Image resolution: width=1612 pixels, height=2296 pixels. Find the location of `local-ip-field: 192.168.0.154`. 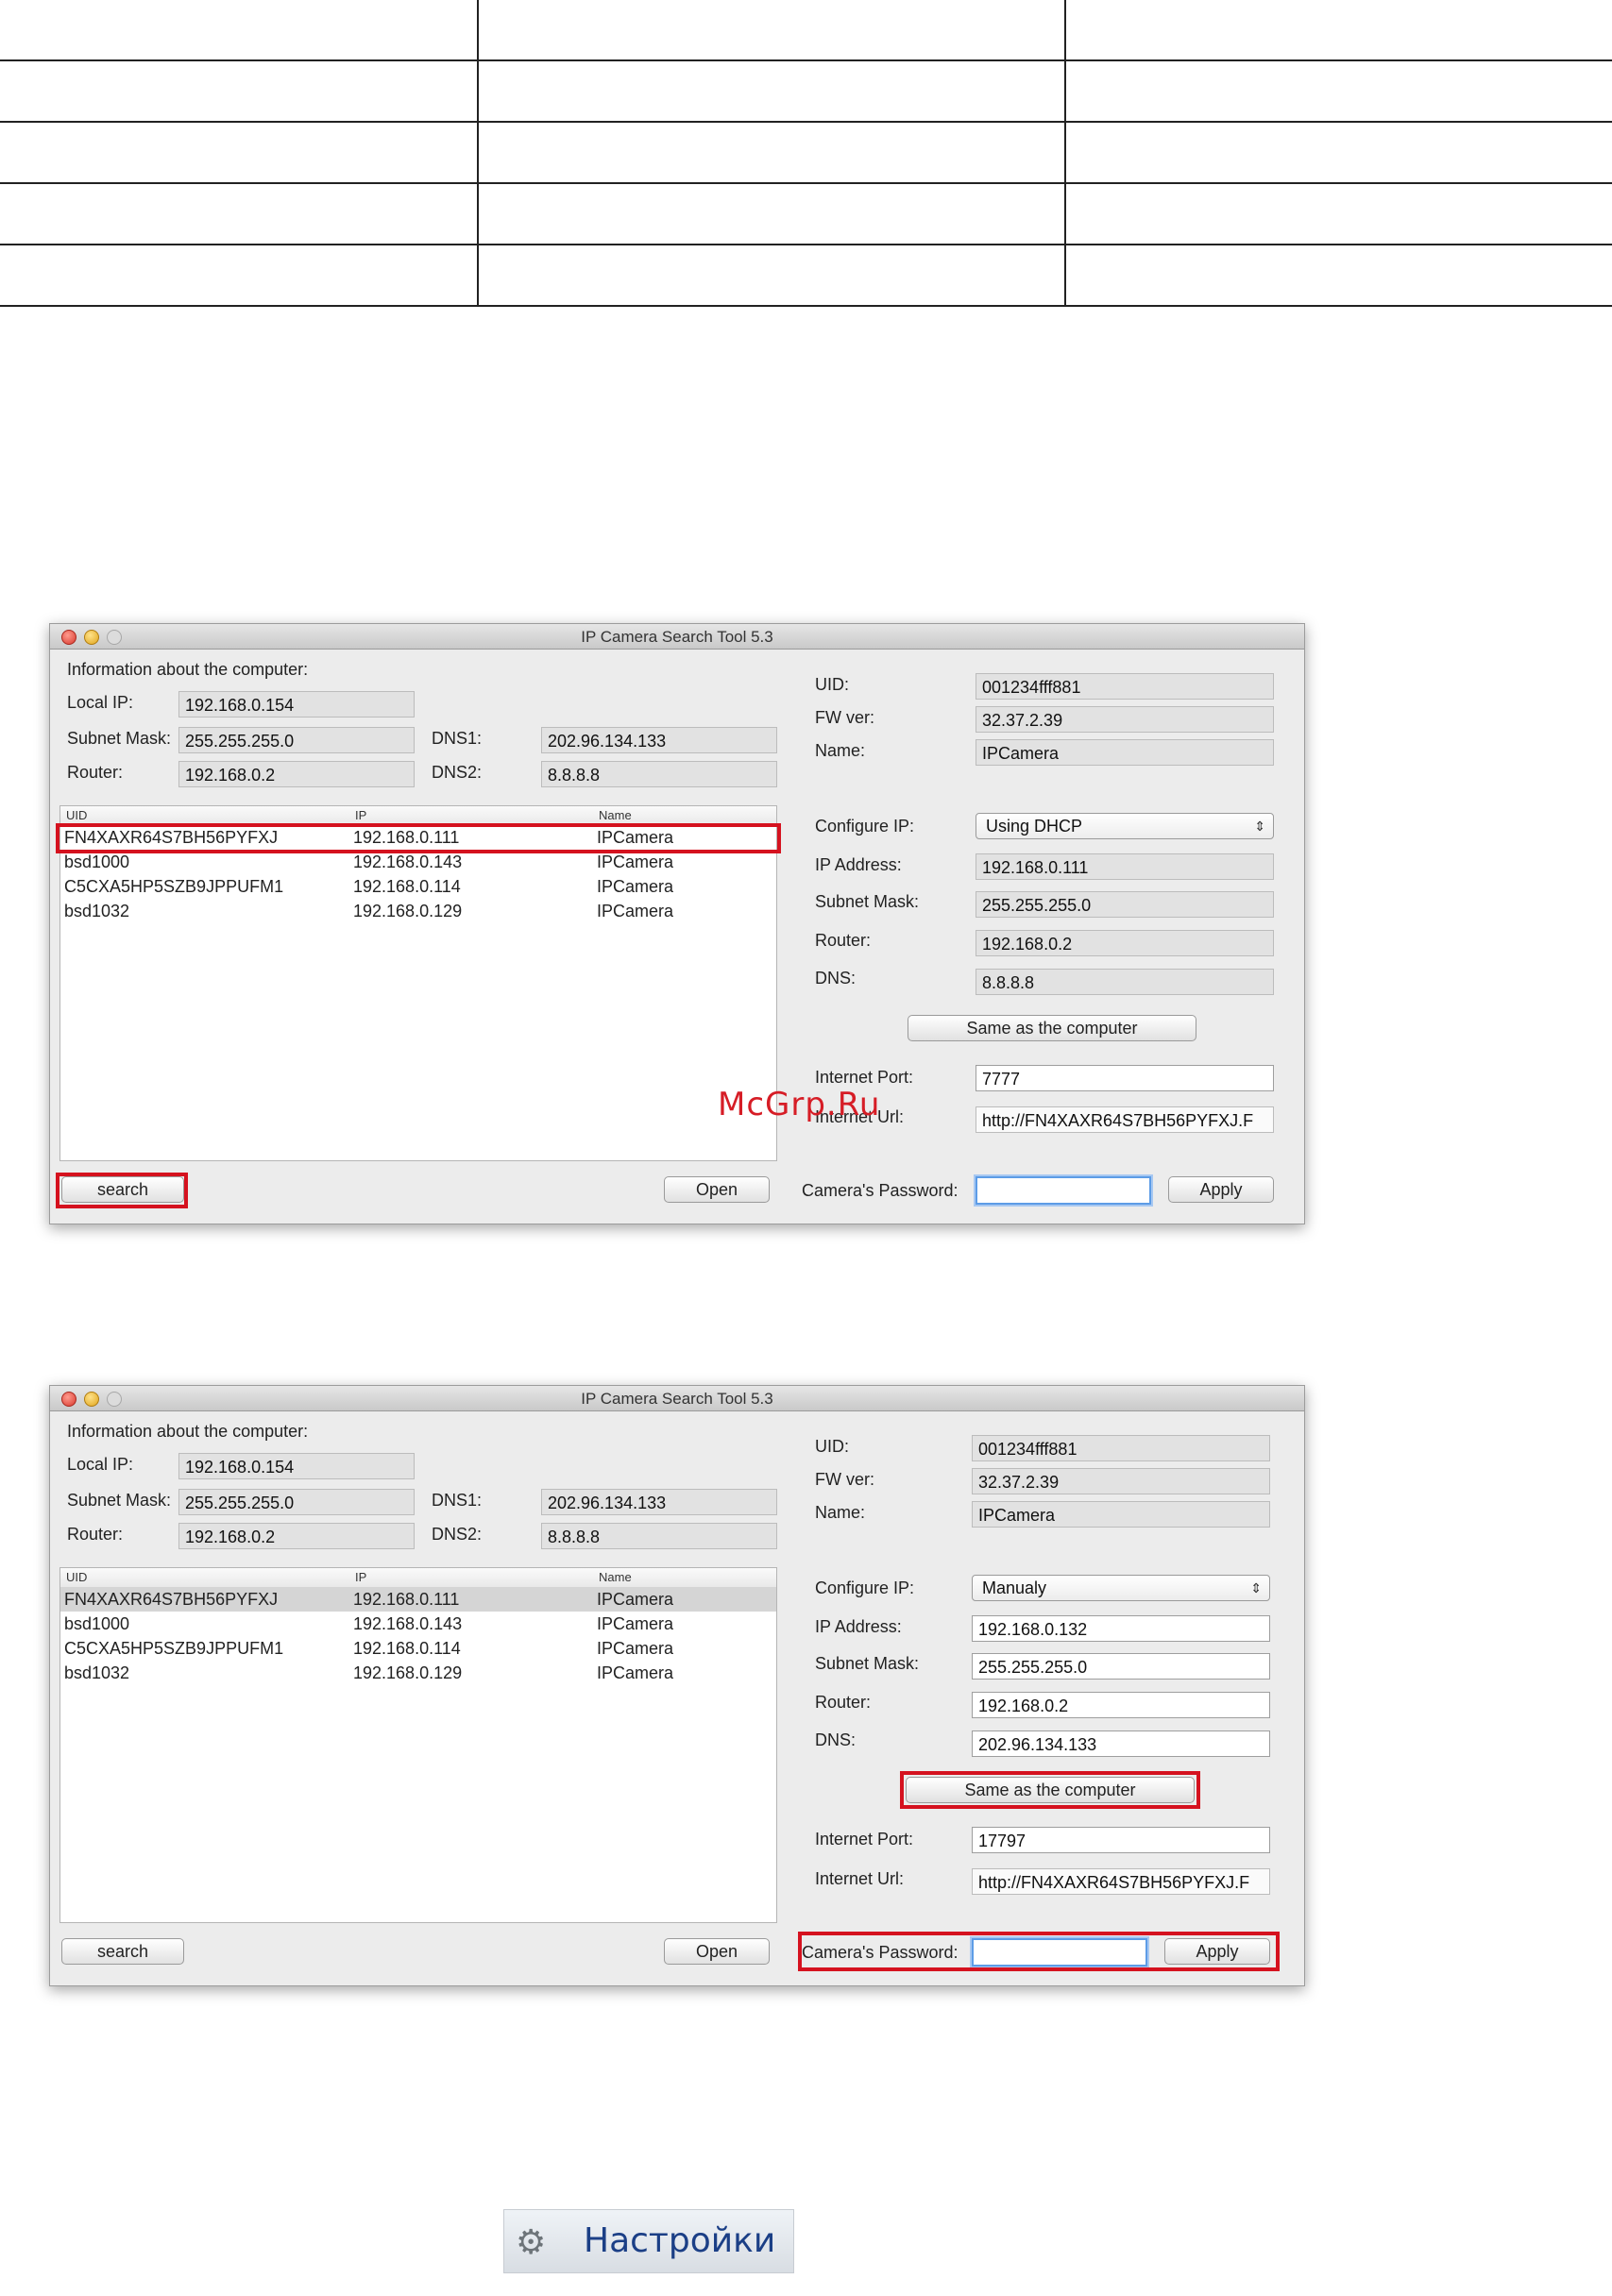

local-ip-field: 192.168.0.154 is located at coordinates (296, 704).